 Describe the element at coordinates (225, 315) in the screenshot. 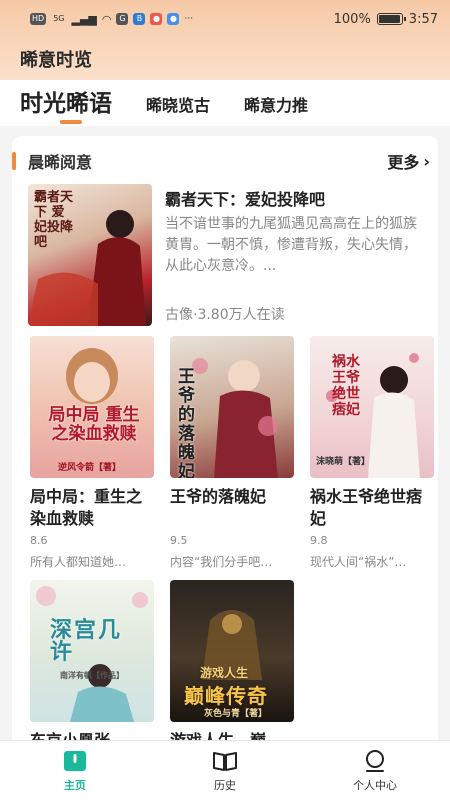

I see `featured-meta: 古像·3.80万人在读` at that location.